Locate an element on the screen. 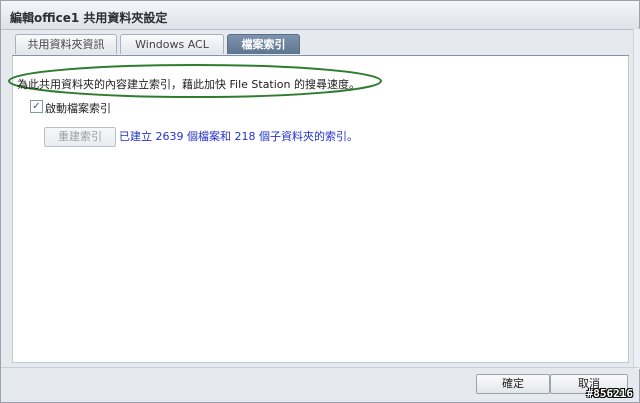  index-status: 已建立 2639 個檔案和 218 個子資料夾的索引。 is located at coordinates (238, 136).